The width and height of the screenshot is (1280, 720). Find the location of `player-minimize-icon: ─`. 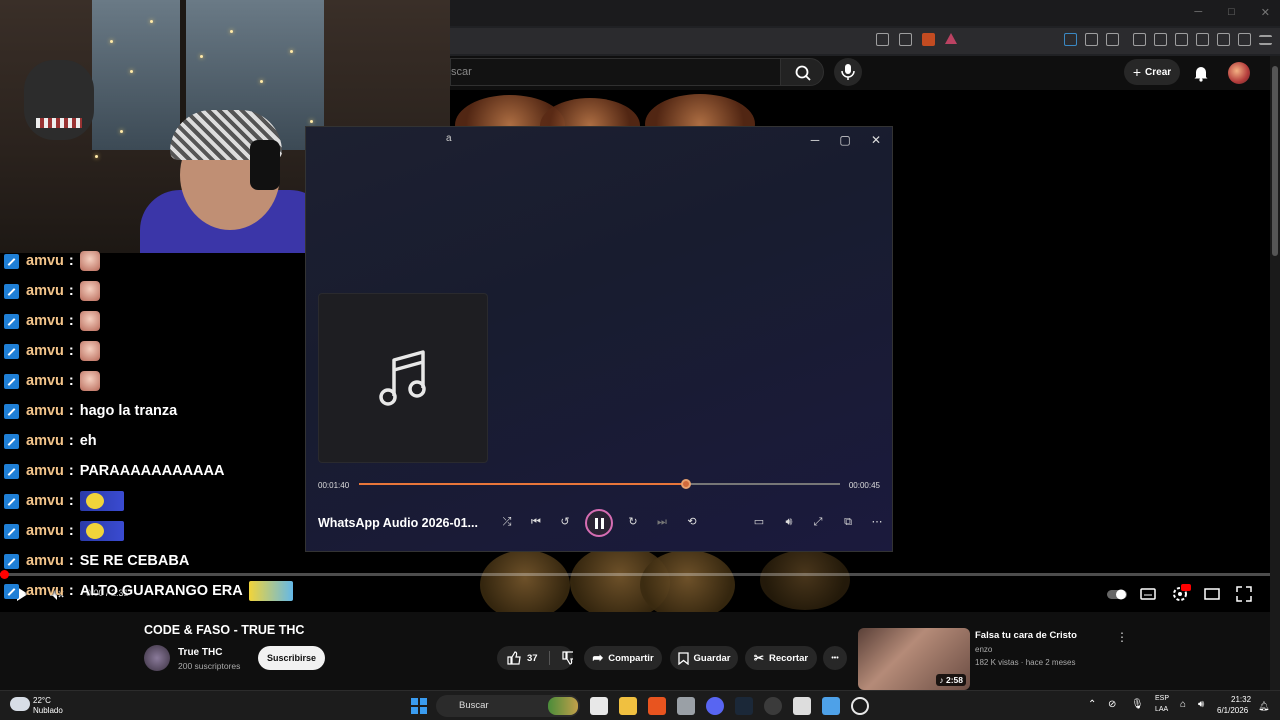

player-minimize-icon: ─ is located at coordinates (815, 140).